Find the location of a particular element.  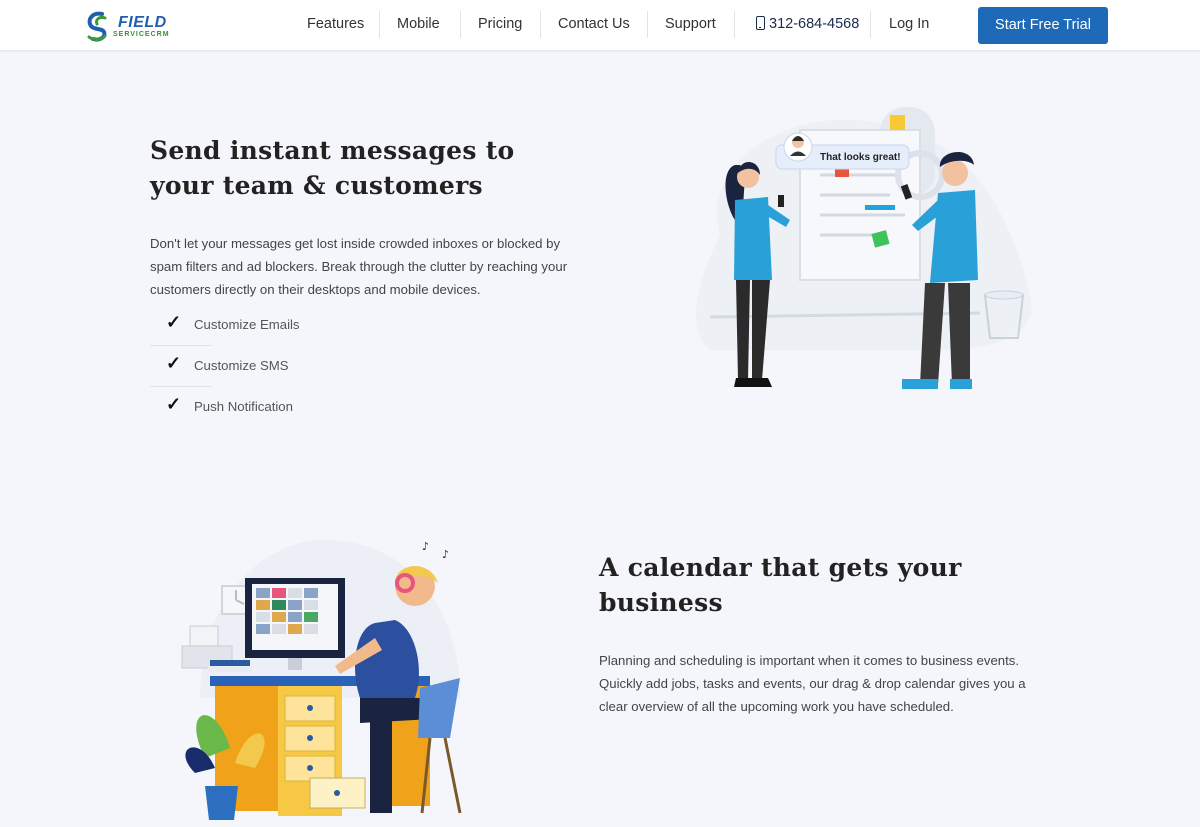

feature-item: ✓ Push Notification is located at coordinates (250, 407).